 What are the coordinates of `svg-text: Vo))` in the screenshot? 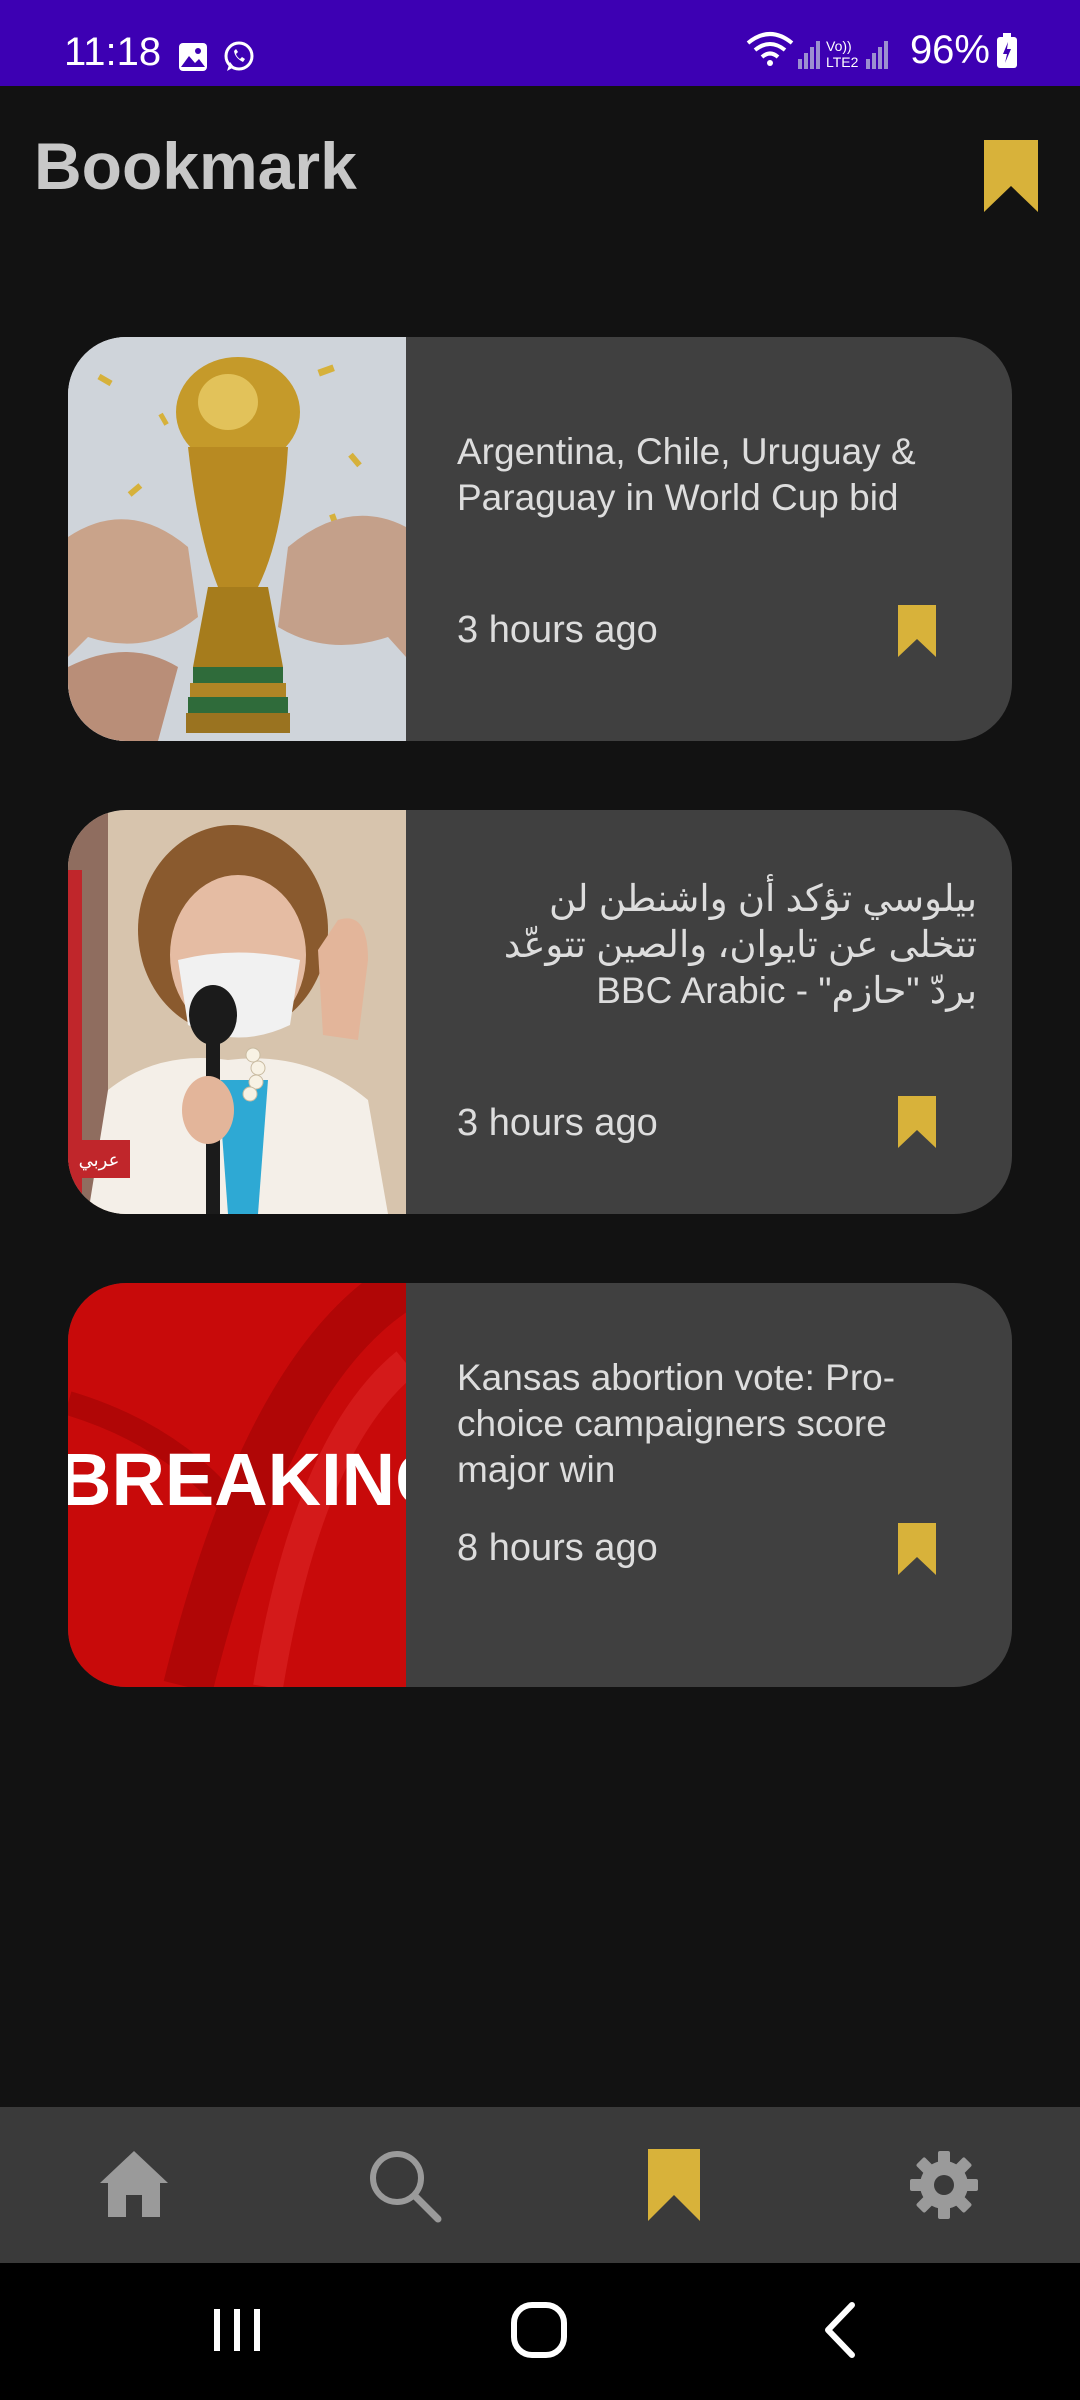 It's located at (839, 46).